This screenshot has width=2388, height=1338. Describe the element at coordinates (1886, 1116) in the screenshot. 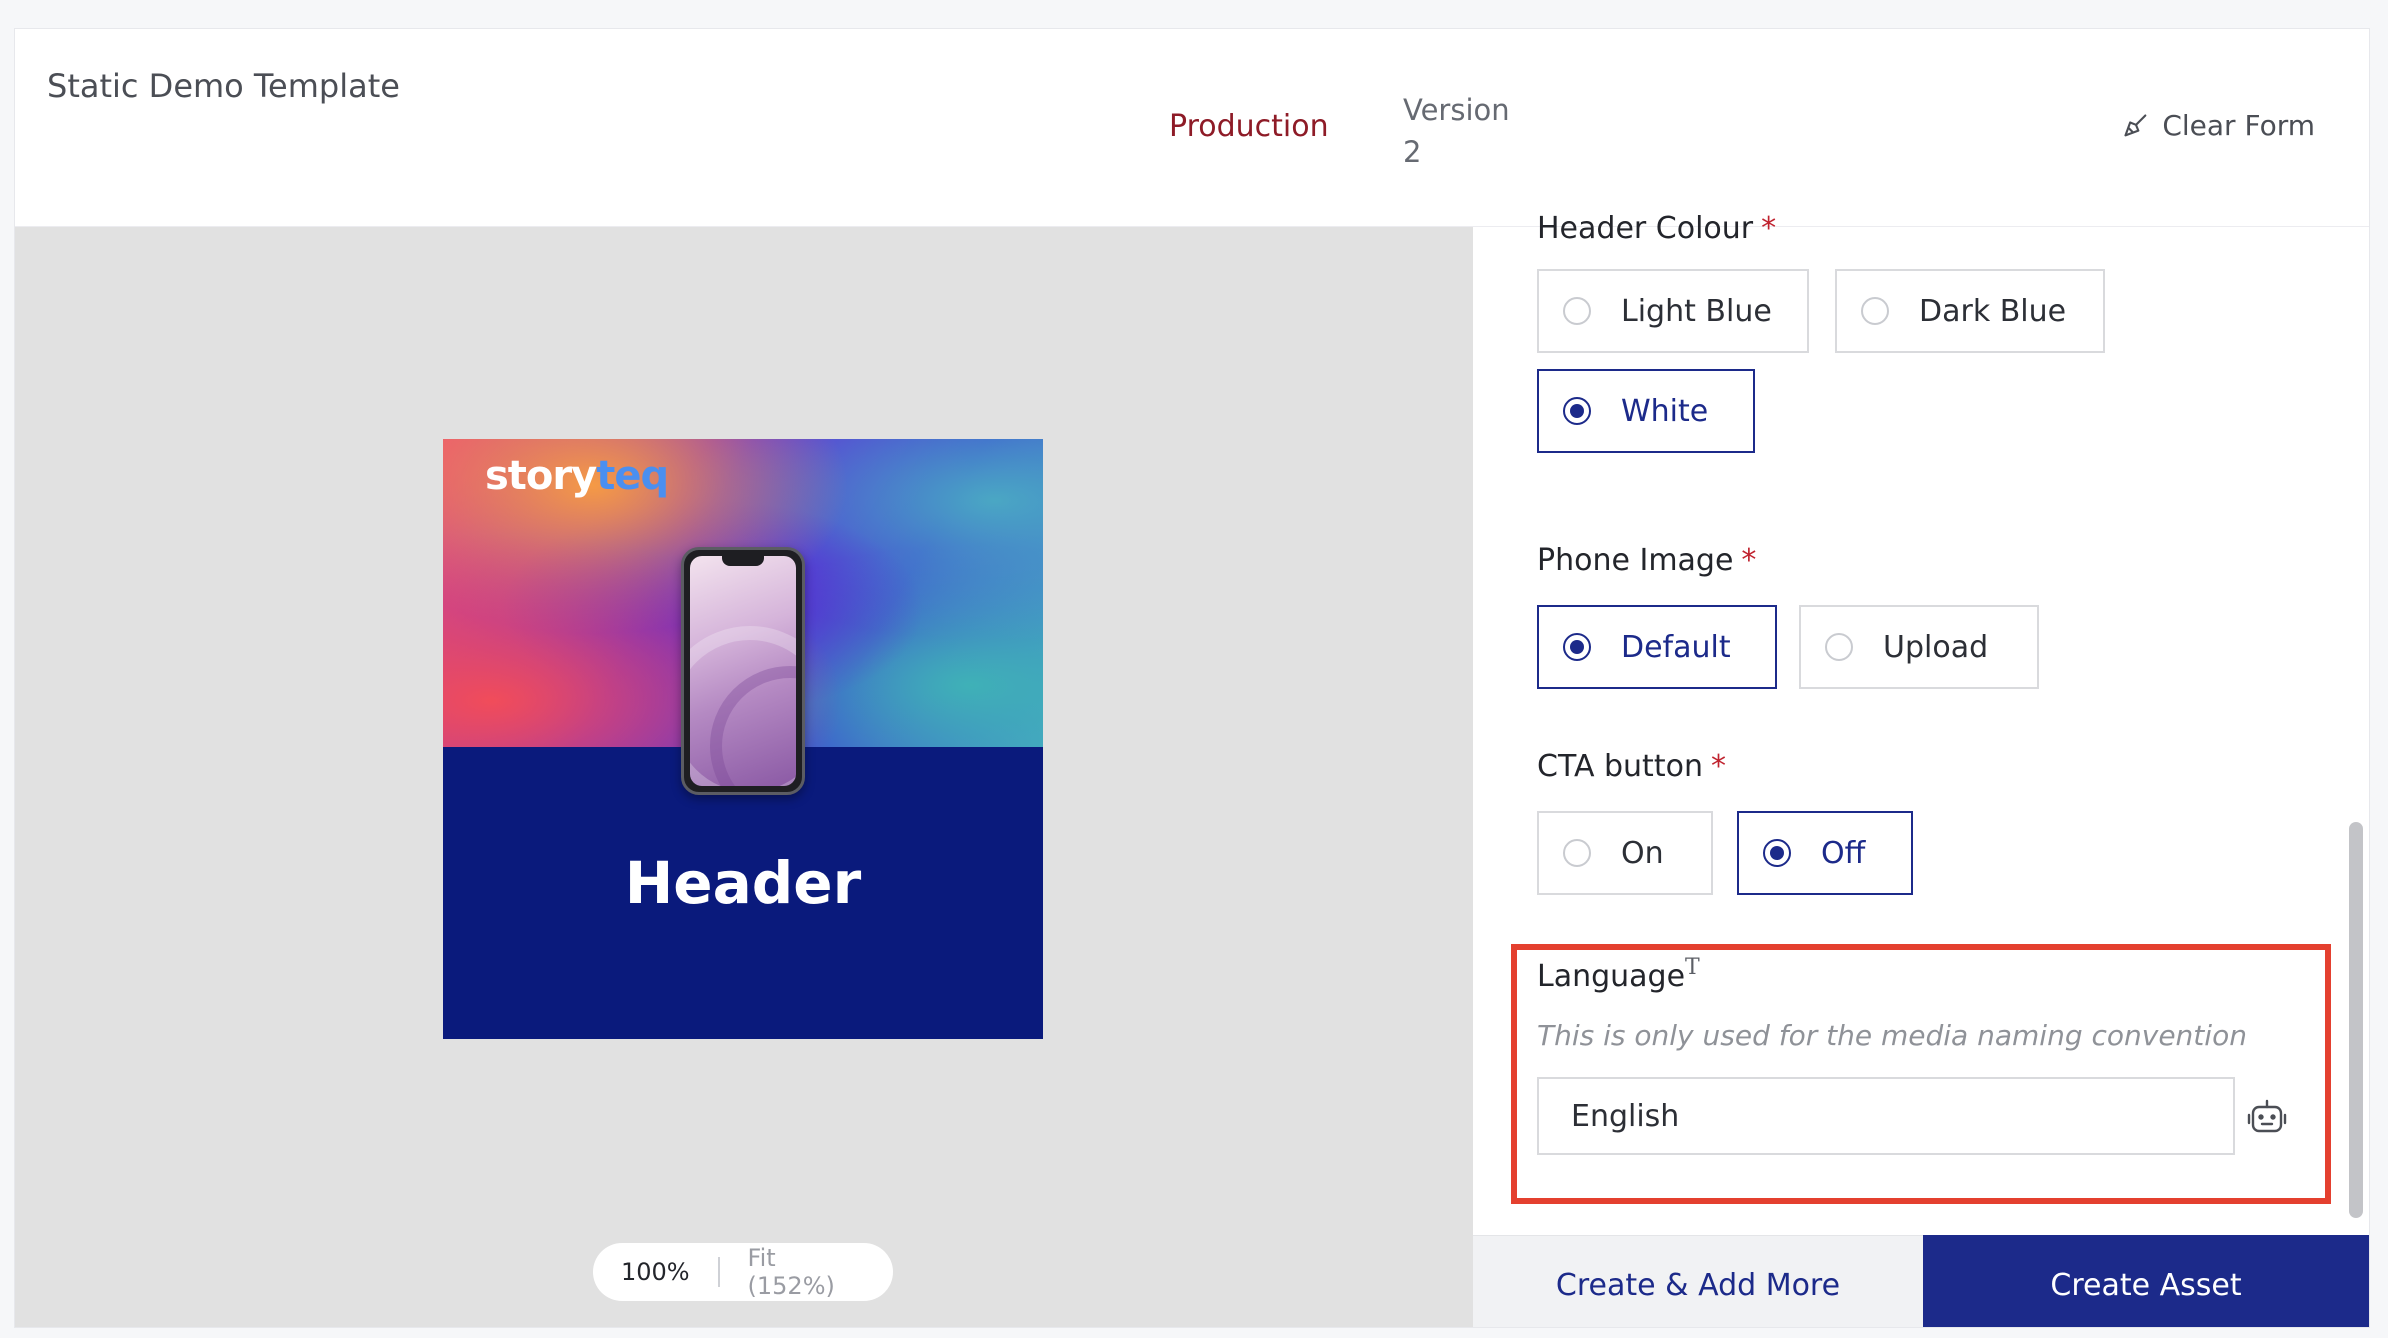

I see `language-input: English` at that location.